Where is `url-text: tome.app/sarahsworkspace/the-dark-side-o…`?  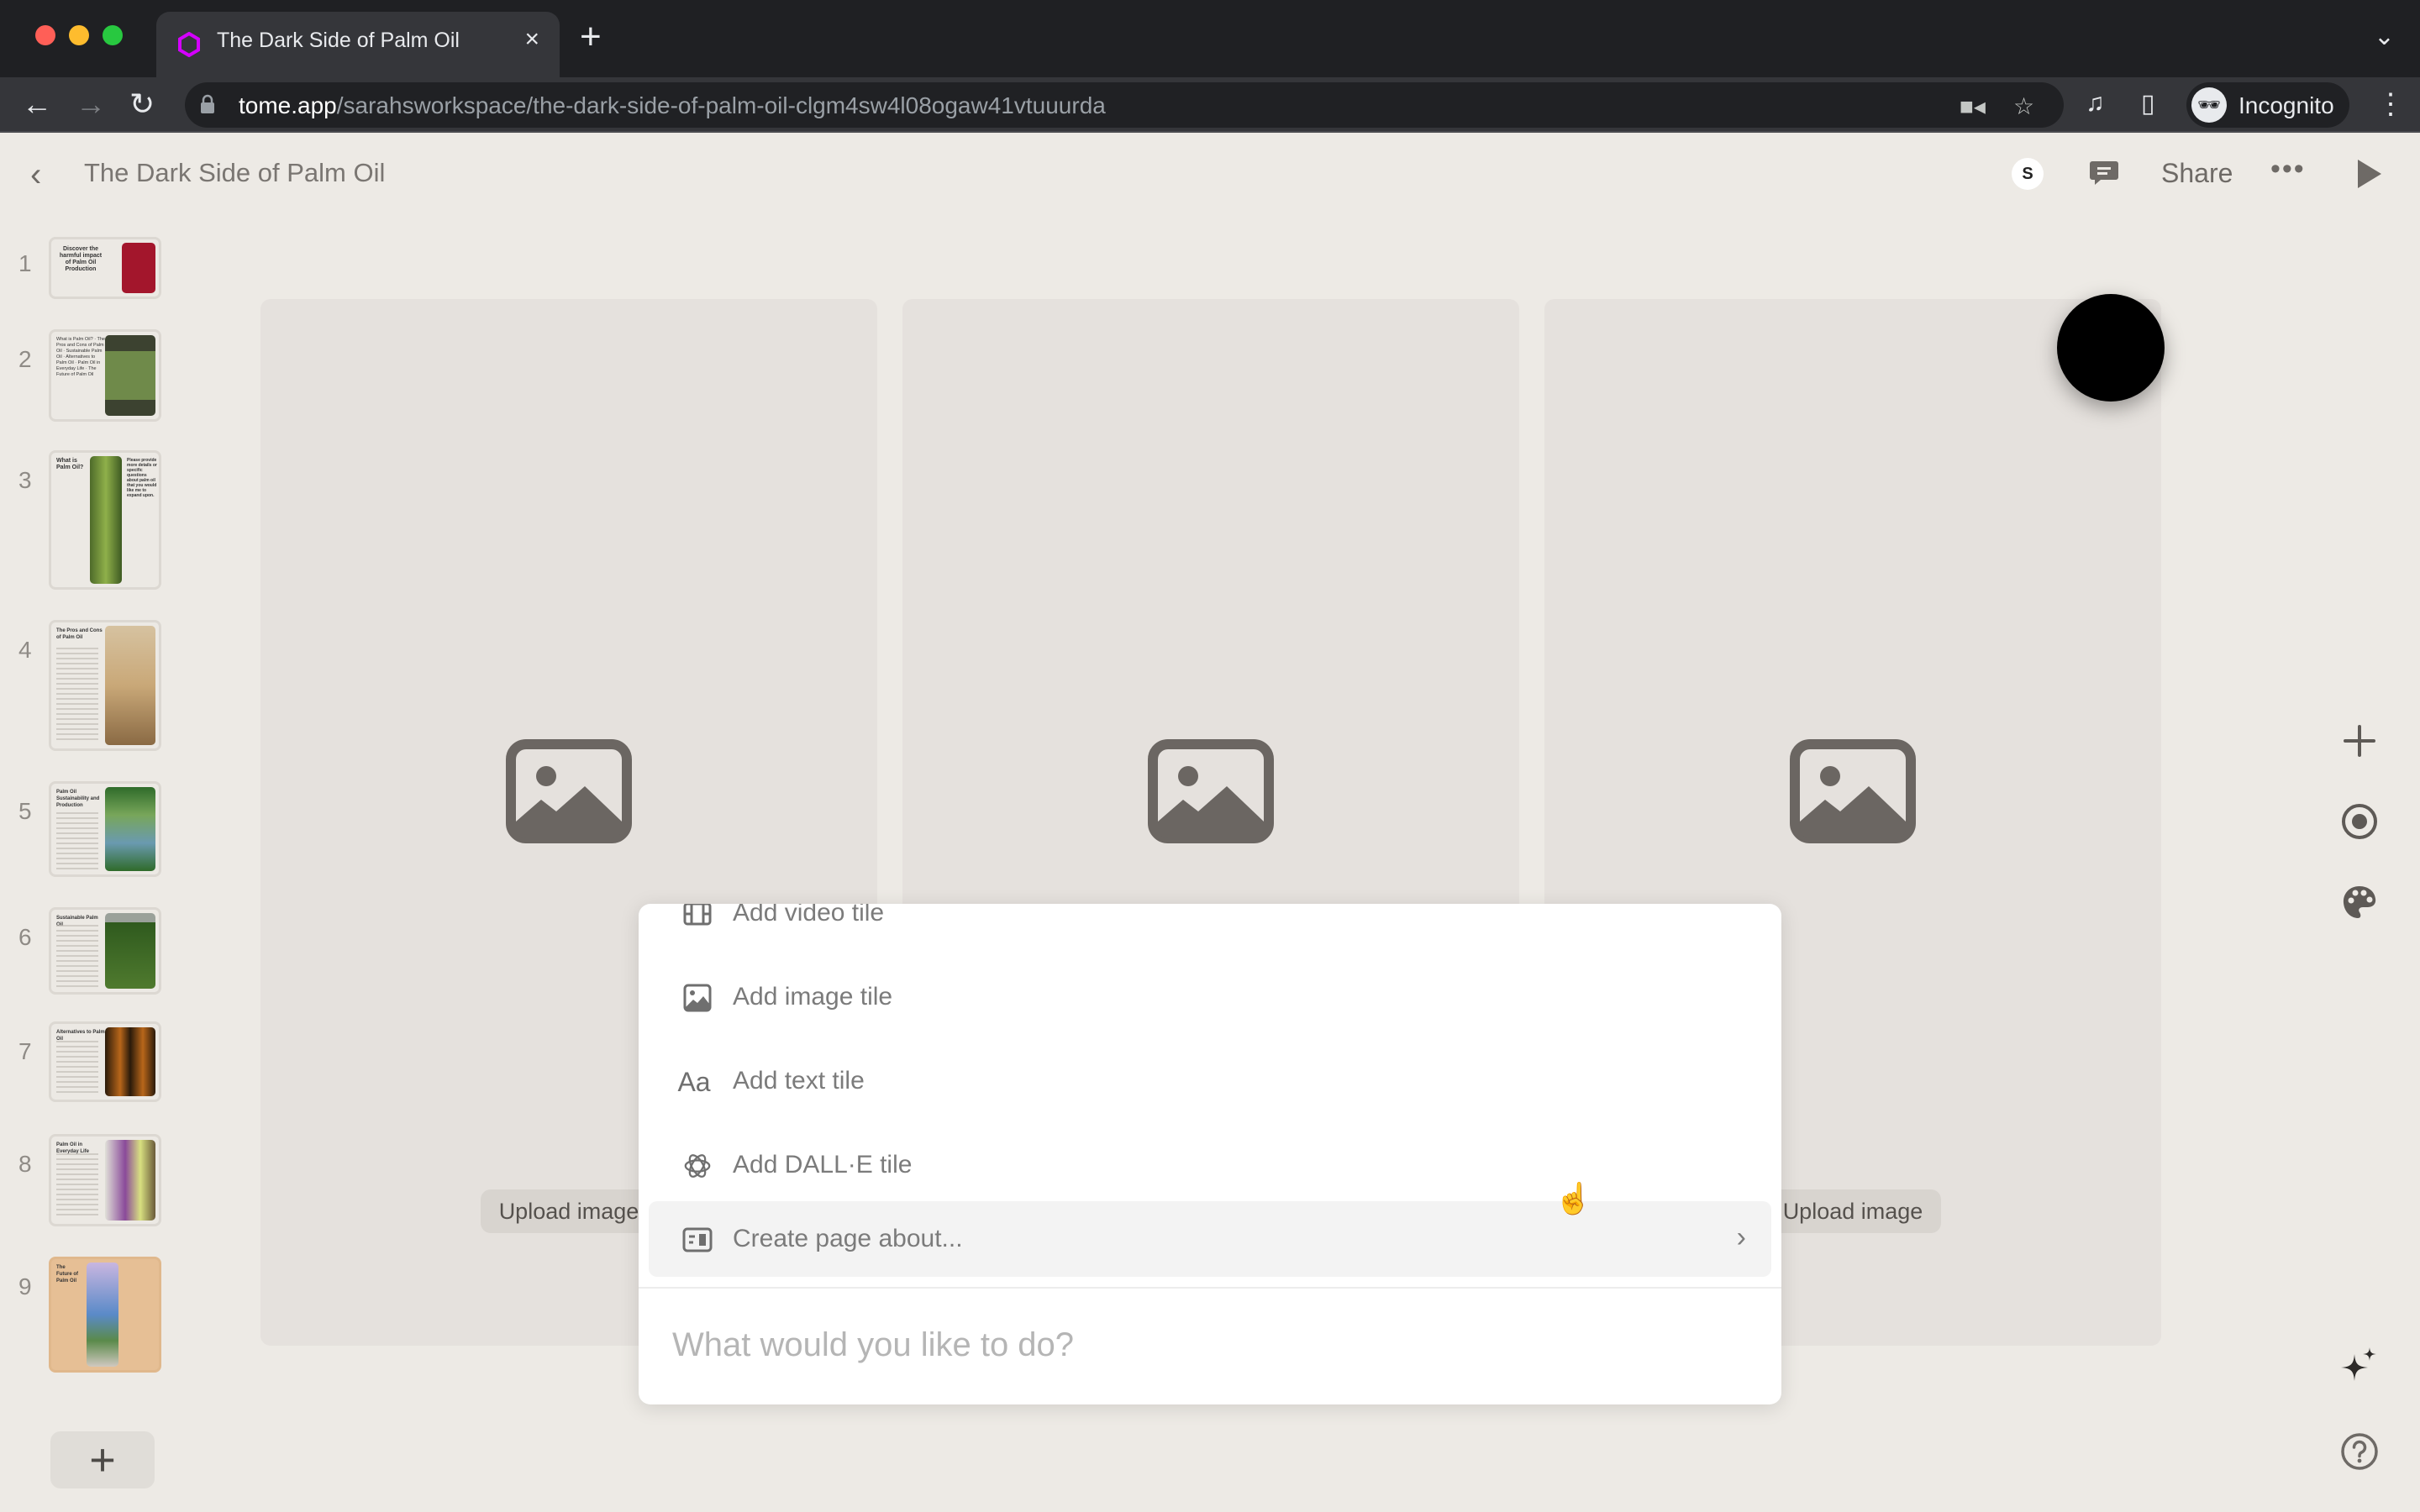
url-text: tome.app/sarahsworkspace/the-dark-side-o… is located at coordinates (673, 105).